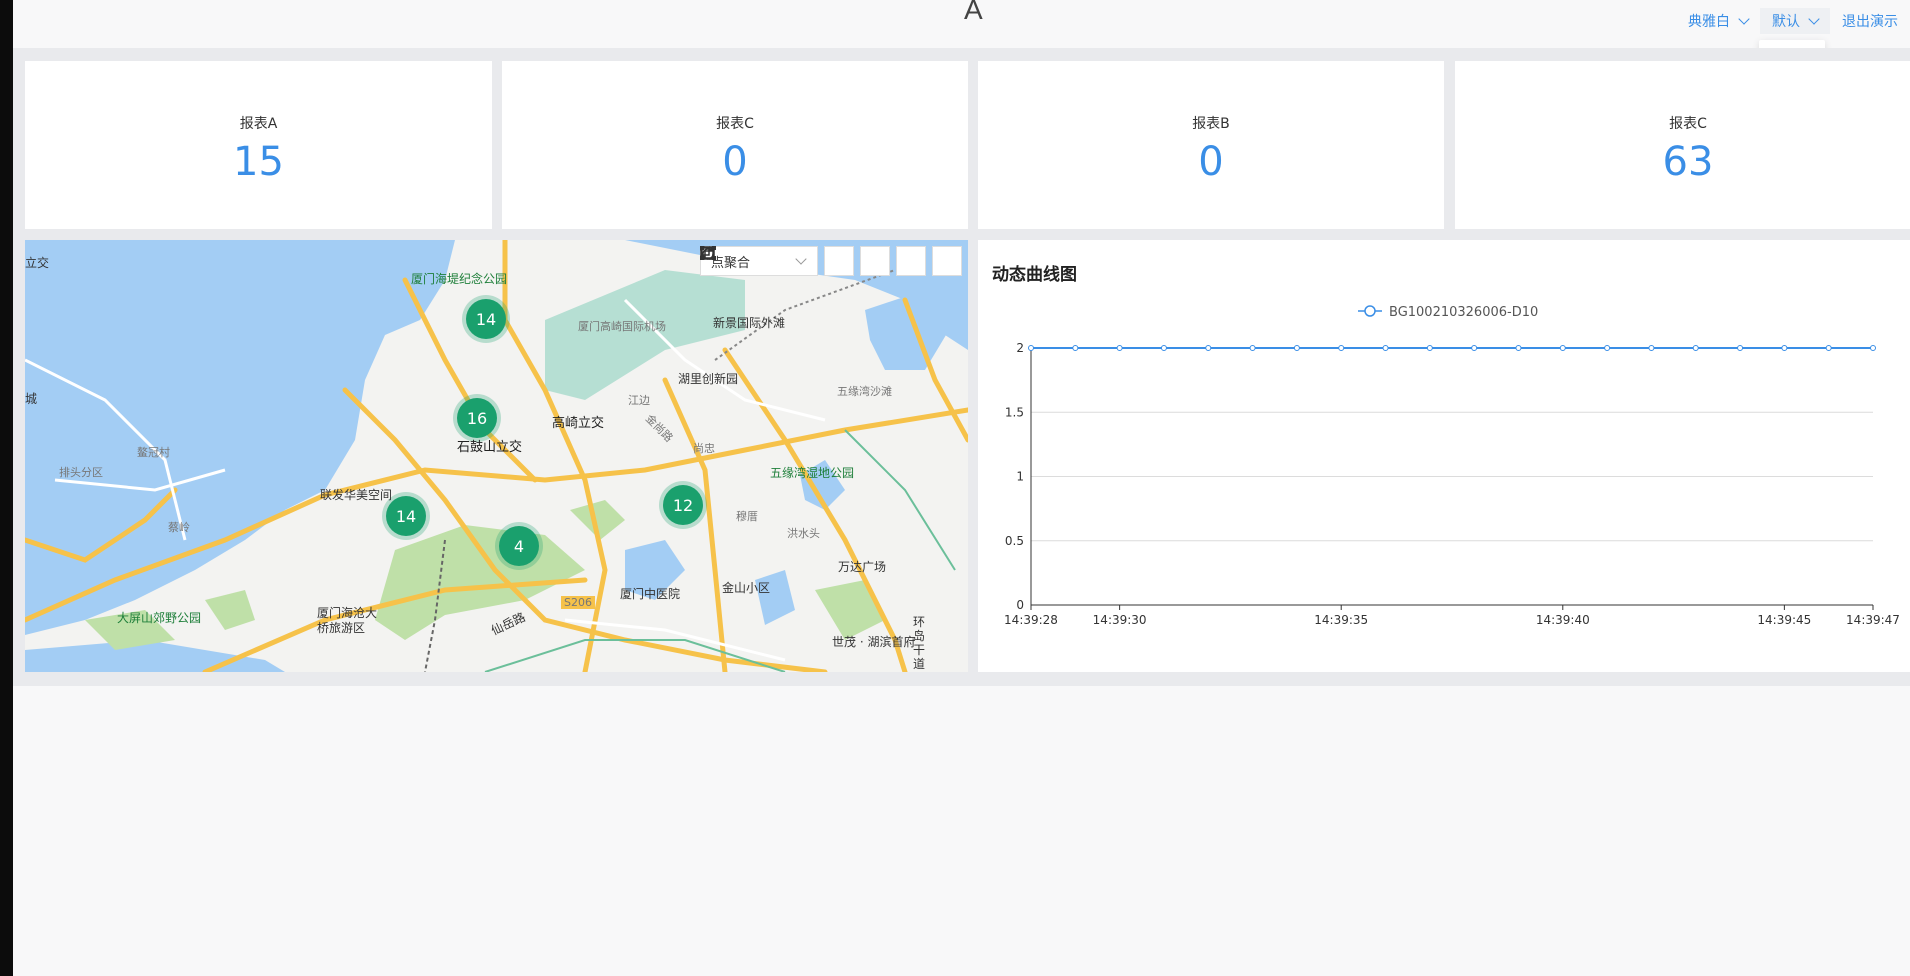 The height and width of the screenshot is (976, 1910). What do you see at coordinates (864, 391) in the screenshot?
I see `map-label: 五缘湾沙滩` at bounding box center [864, 391].